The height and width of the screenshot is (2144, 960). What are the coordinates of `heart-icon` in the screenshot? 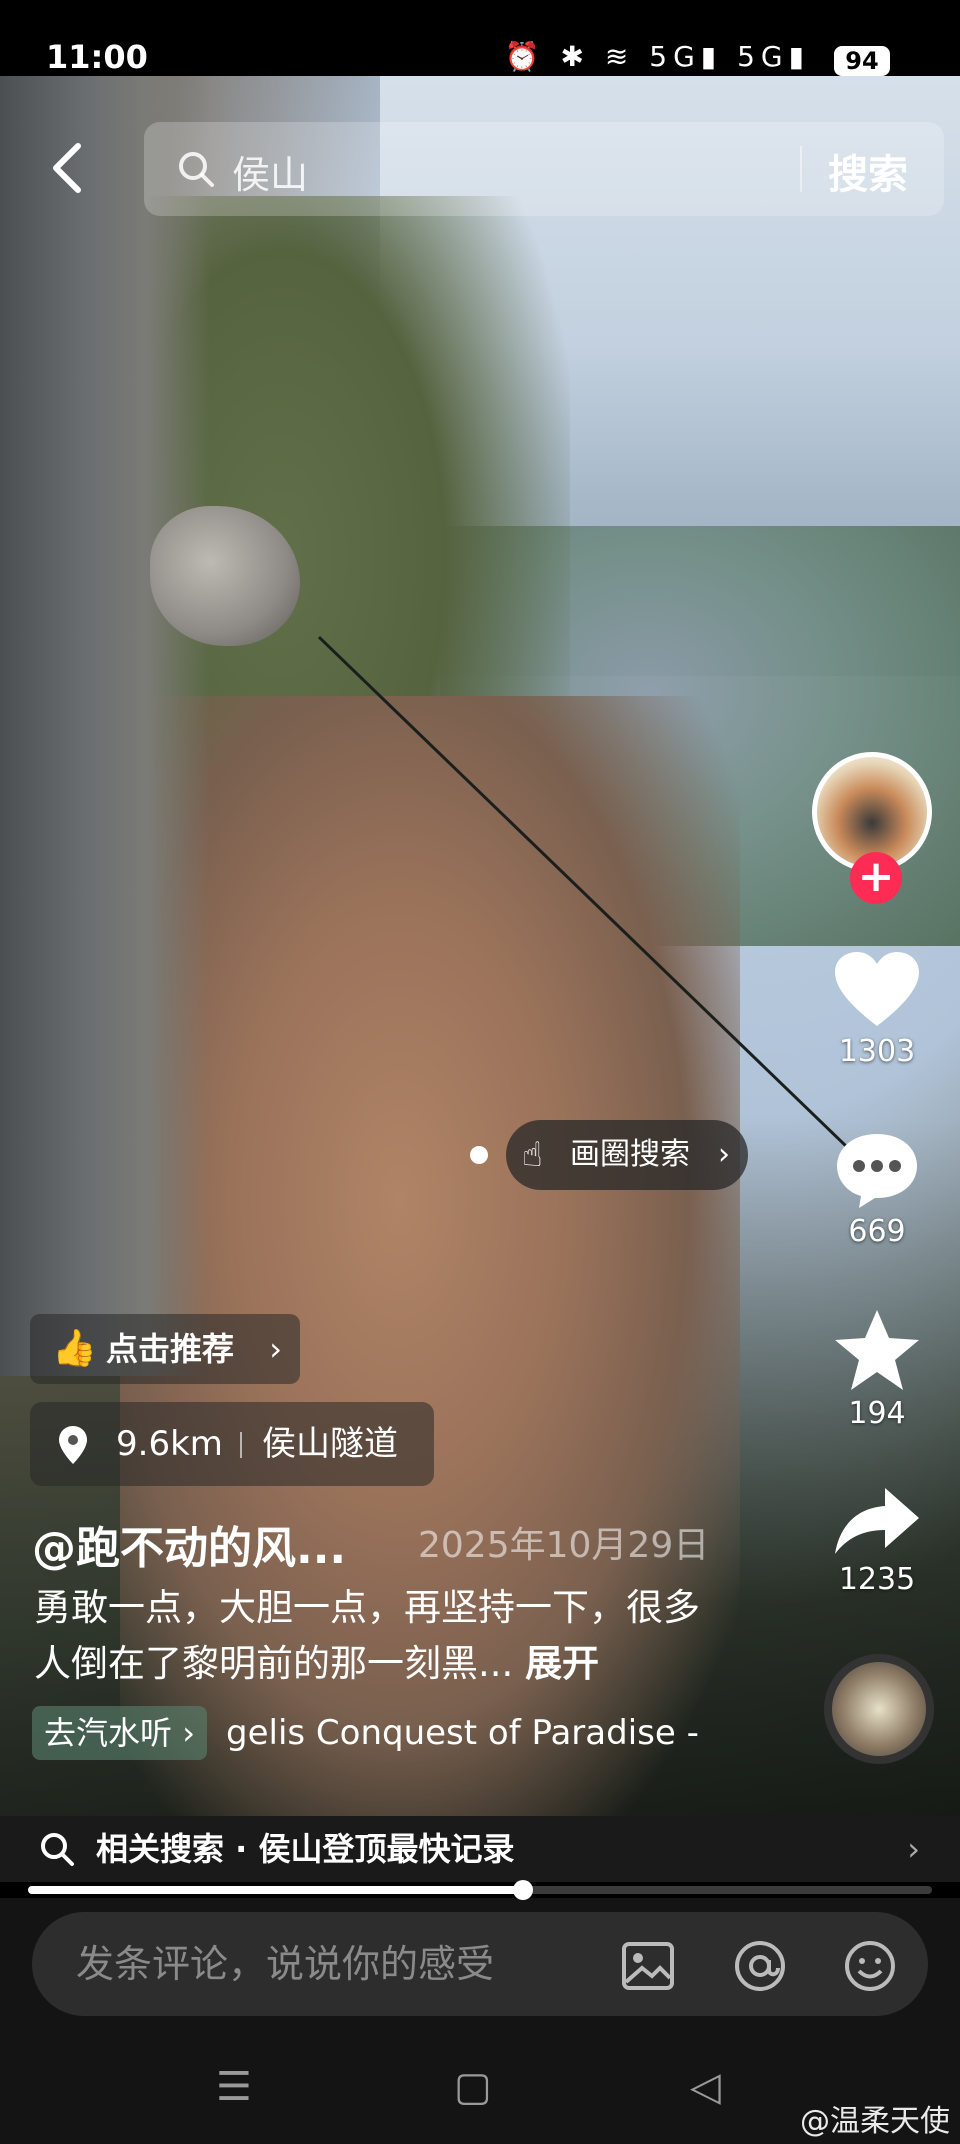 It's located at (877, 989).